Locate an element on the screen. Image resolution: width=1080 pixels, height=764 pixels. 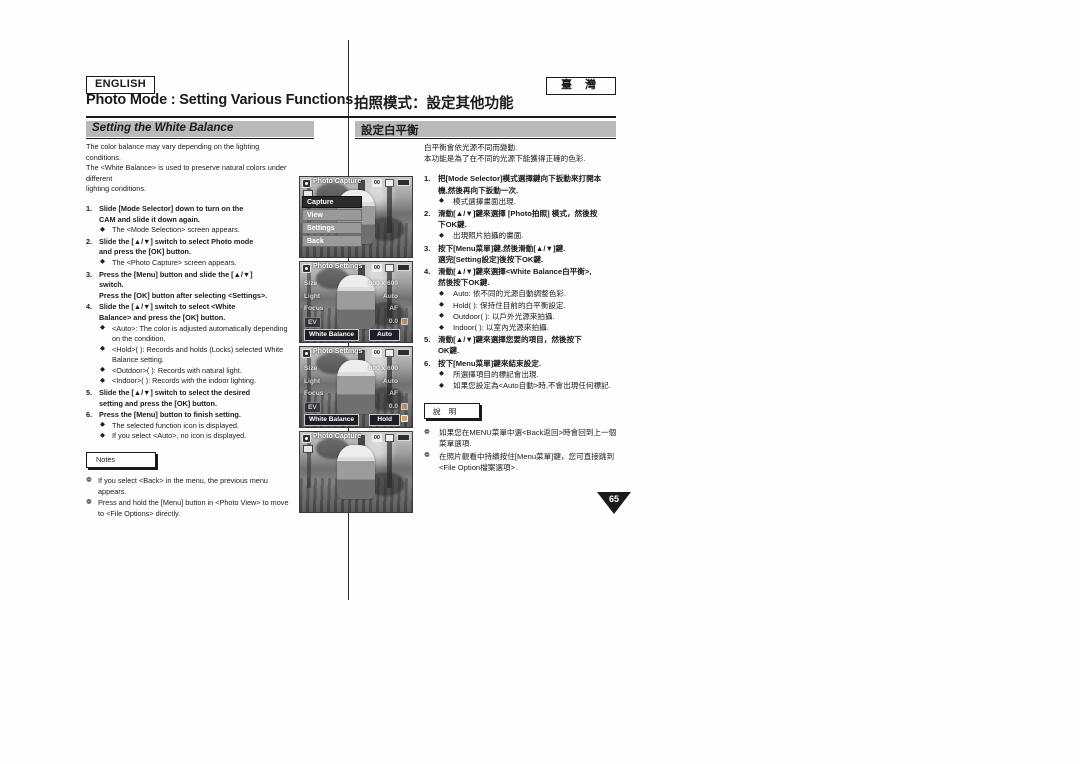
step-number: 4. is located at coordinates (427, 272).